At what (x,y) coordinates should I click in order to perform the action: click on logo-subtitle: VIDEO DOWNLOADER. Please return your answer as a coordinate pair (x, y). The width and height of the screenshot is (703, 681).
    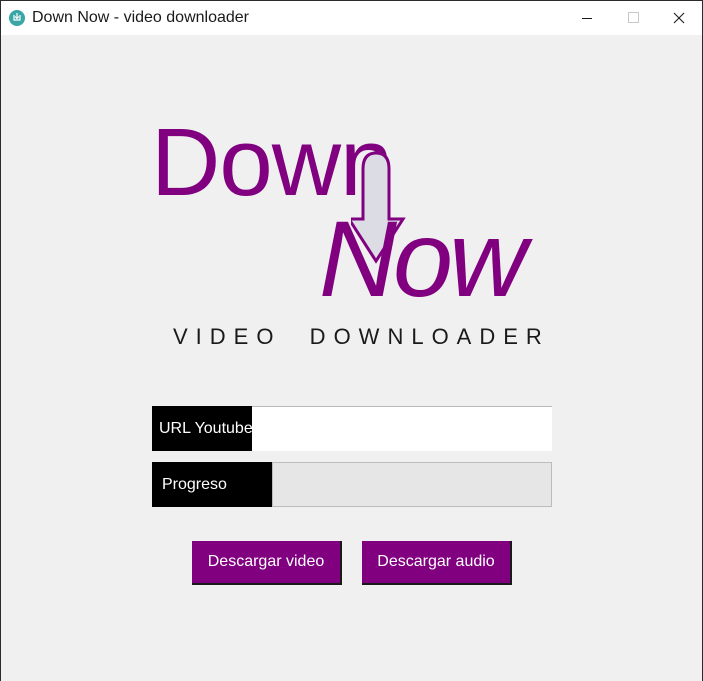
    Looking at the image, I should click on (361, 336).